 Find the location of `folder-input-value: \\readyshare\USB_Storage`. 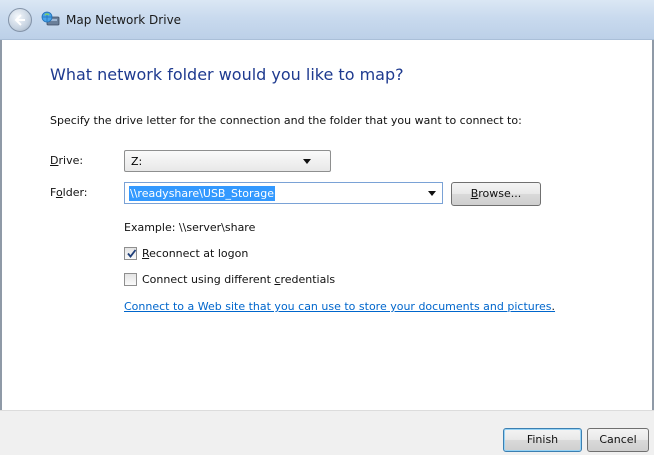

folder-input-value: \\readyshare\USB_Storage is located at coordinates (202, 193).